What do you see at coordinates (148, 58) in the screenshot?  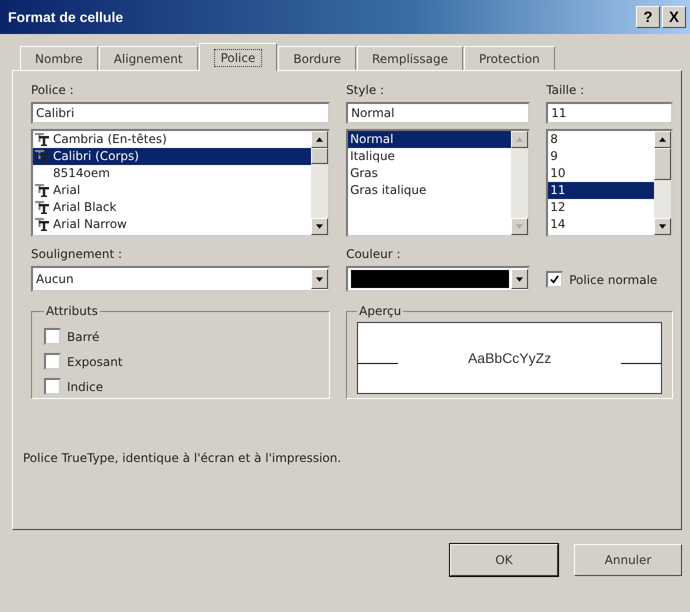 I see `tab: Alignement` at bounding box center [148, 58].